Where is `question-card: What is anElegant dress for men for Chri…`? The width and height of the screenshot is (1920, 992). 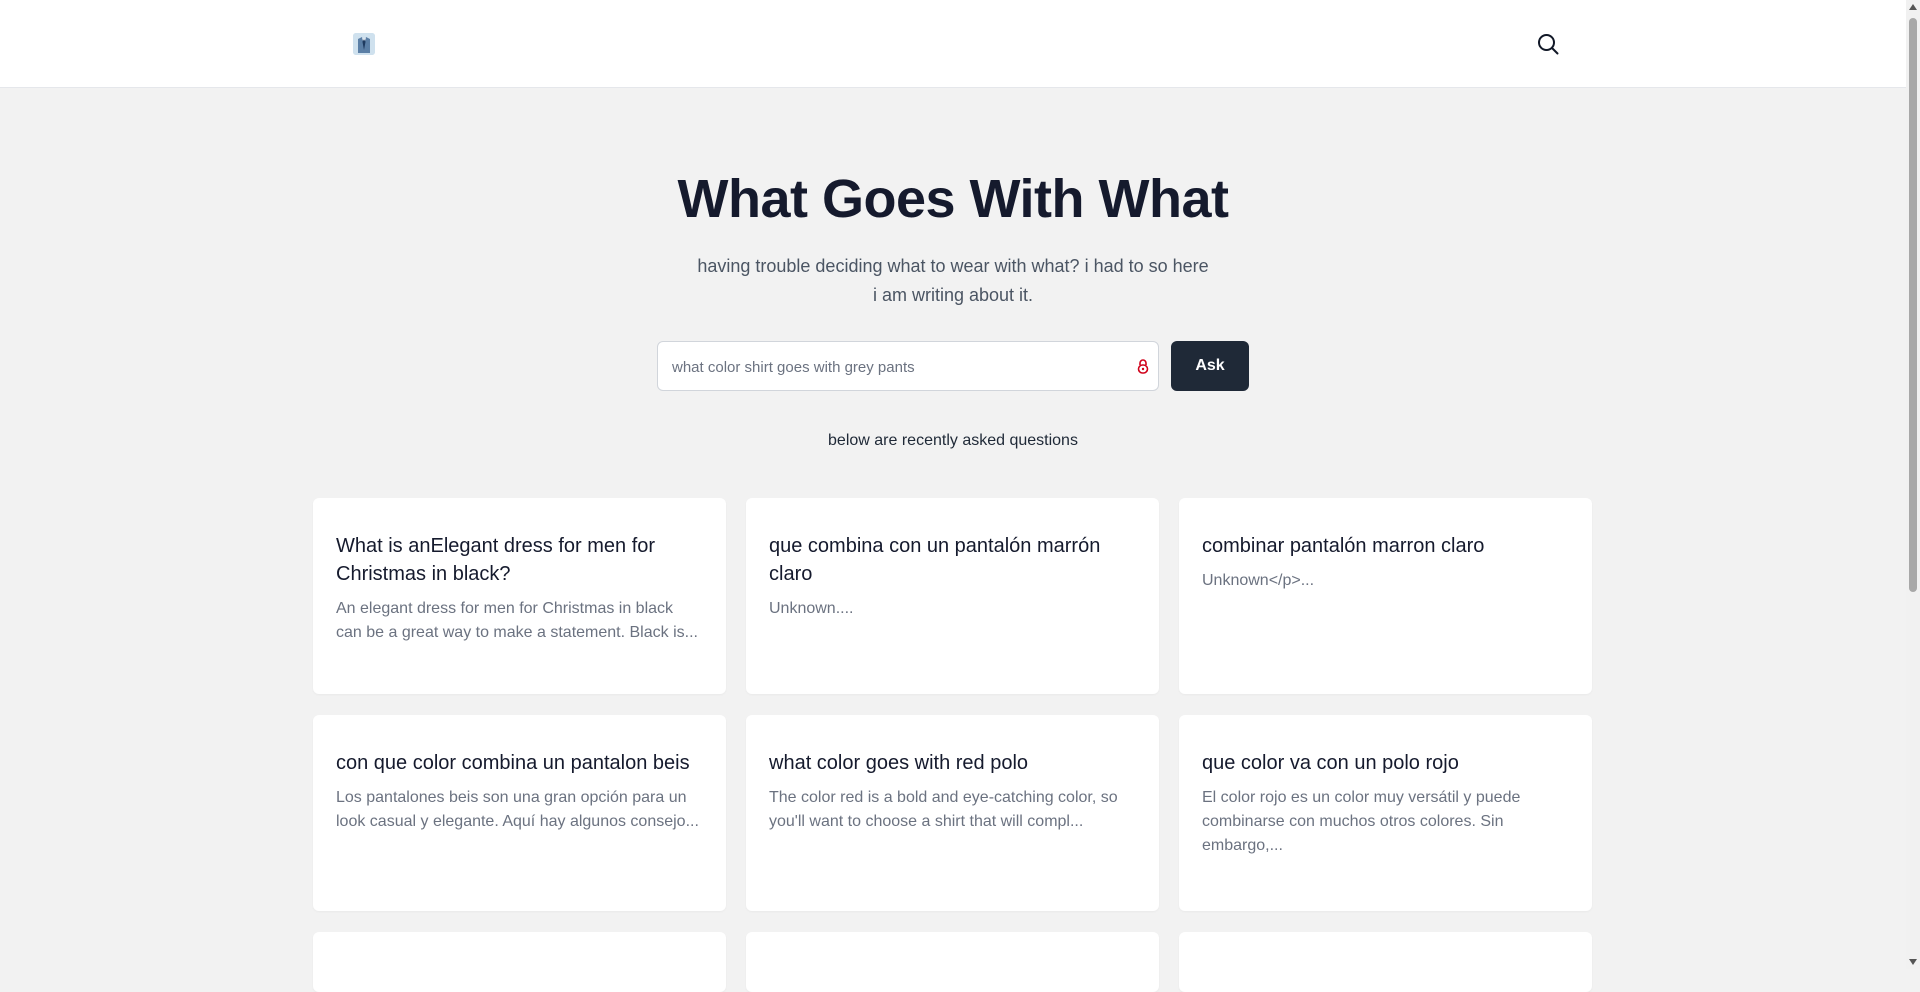
question-card: What is anElegant dress for men for Chri… is located at coordinates (519, 596).